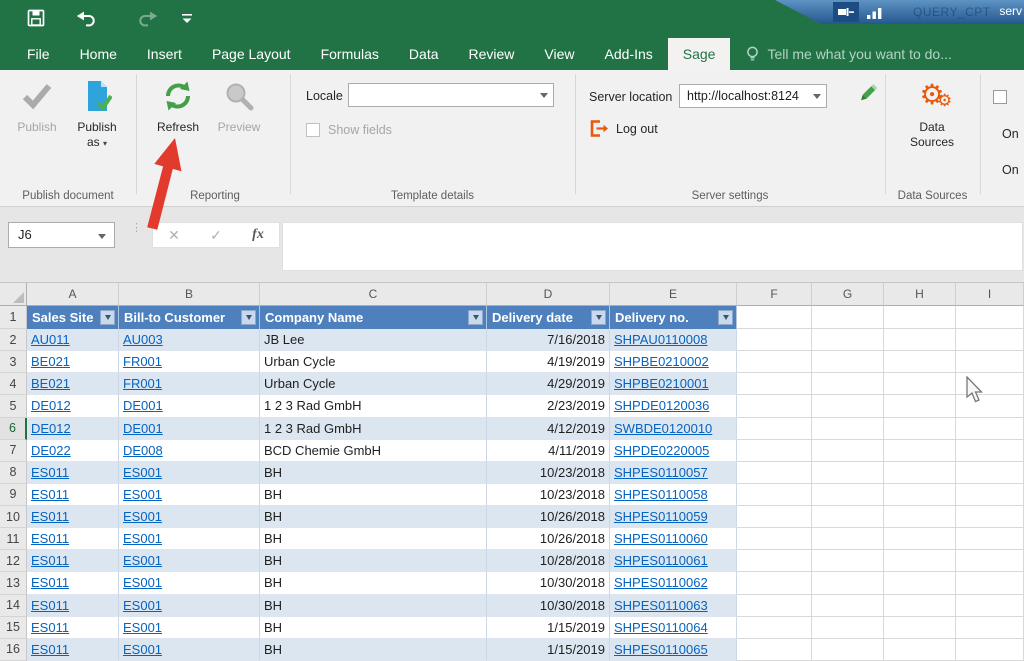 This screenshot has height=661, width=1024. What do you see at coordinates (73, 406) in the screenshot?
I see `cell-sales-site: DE012` at bounding box center [73, 406].